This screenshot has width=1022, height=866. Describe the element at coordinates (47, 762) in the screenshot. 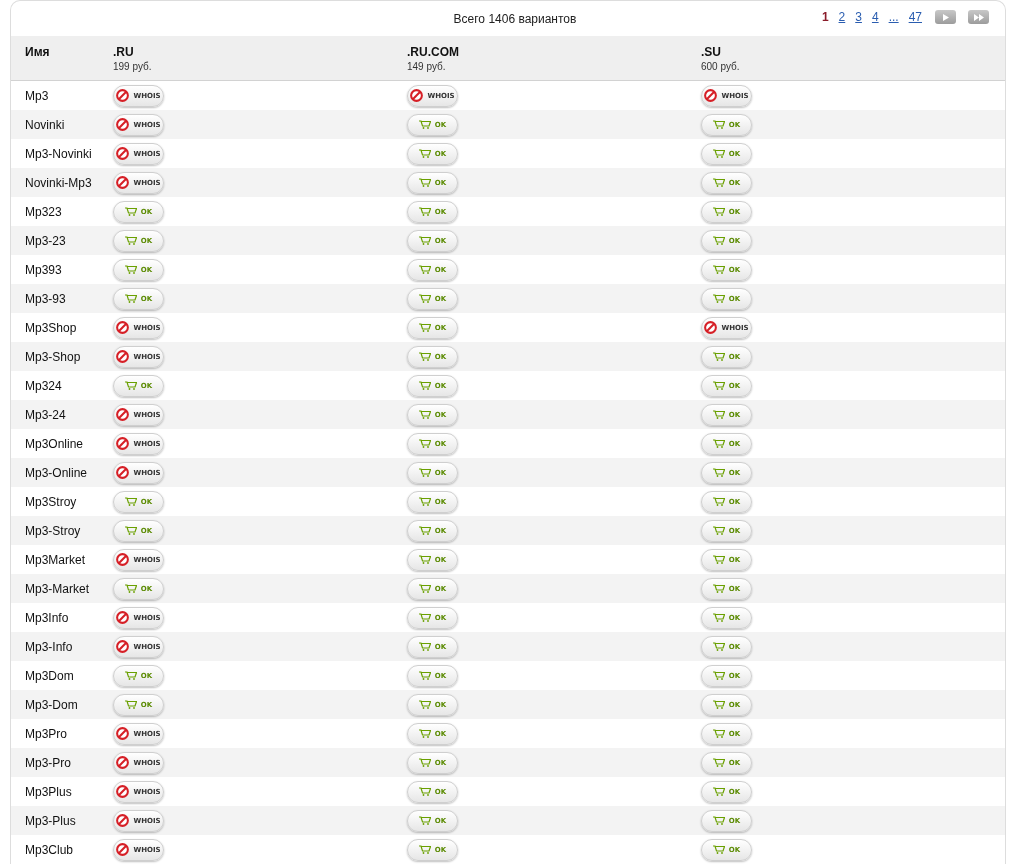

I see `domain-name: Mp3-Pro` at that location.